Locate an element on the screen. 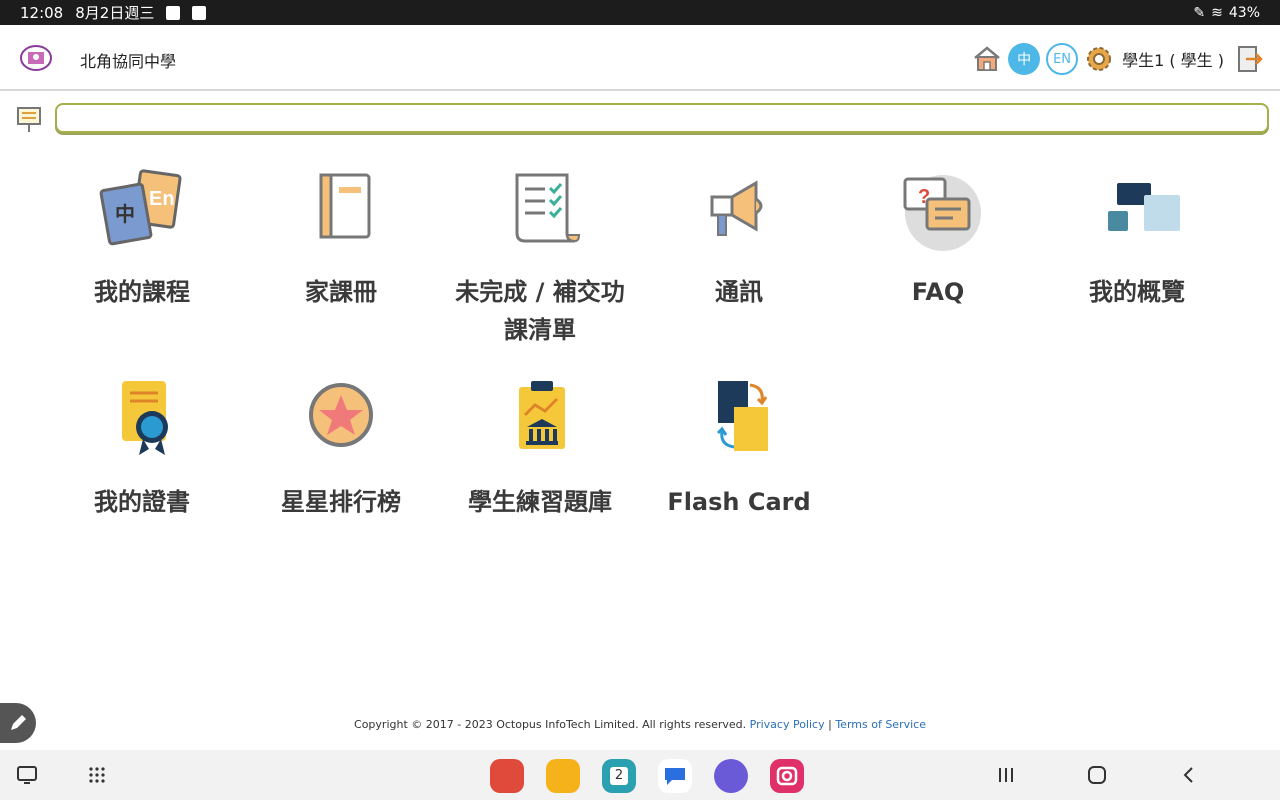 The image size is (1280, 800). lang-zh-button: 中 is located at coordinates (1024, 59).